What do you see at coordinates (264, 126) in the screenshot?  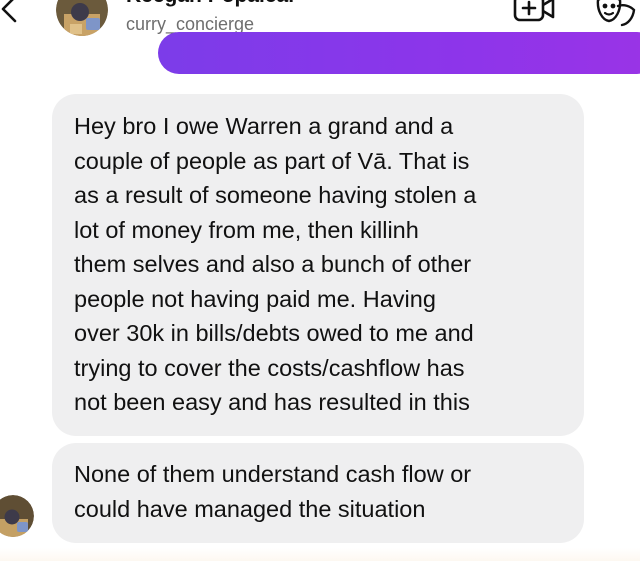 I see `message-line: Hey bro I owe Warren a grand and a` at bounding box center [264, 126].